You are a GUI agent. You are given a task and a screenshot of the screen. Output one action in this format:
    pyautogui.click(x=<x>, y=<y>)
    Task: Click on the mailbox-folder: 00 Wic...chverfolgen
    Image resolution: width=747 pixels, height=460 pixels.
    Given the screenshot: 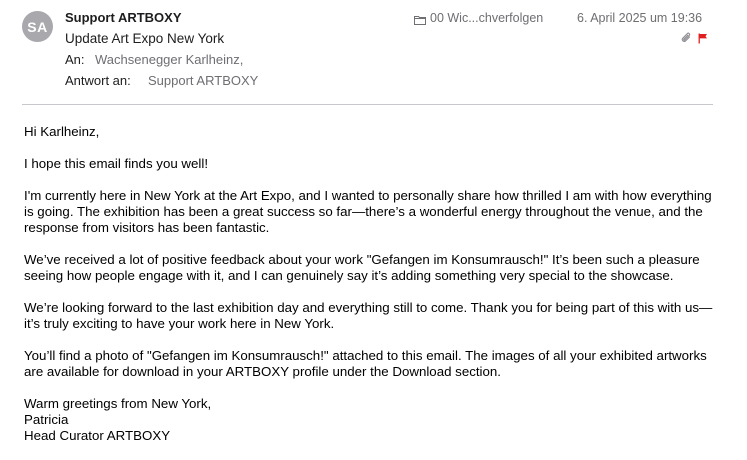 What is the action you would take?
    pyautogui.click(x=478, y=18)
    